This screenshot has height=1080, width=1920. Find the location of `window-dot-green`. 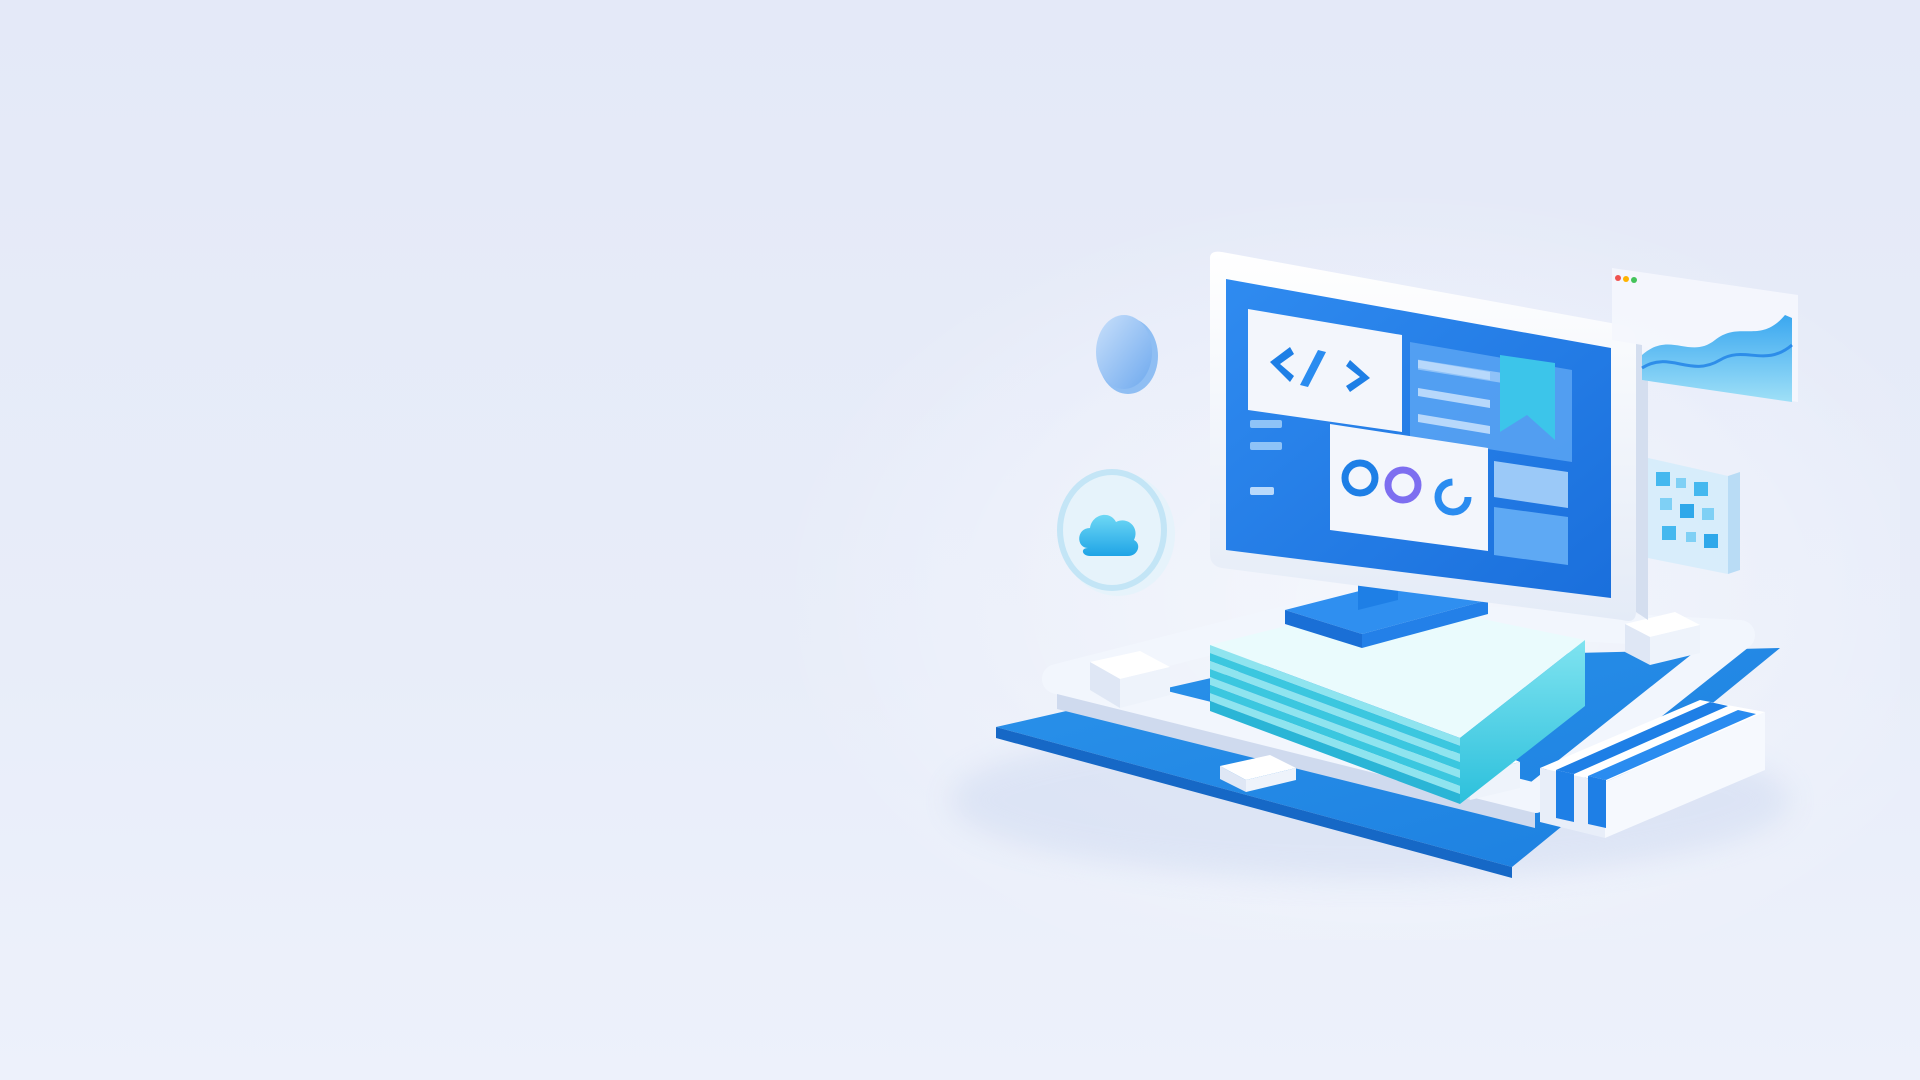

window-dot-green is located at coordinates (1634, 280).